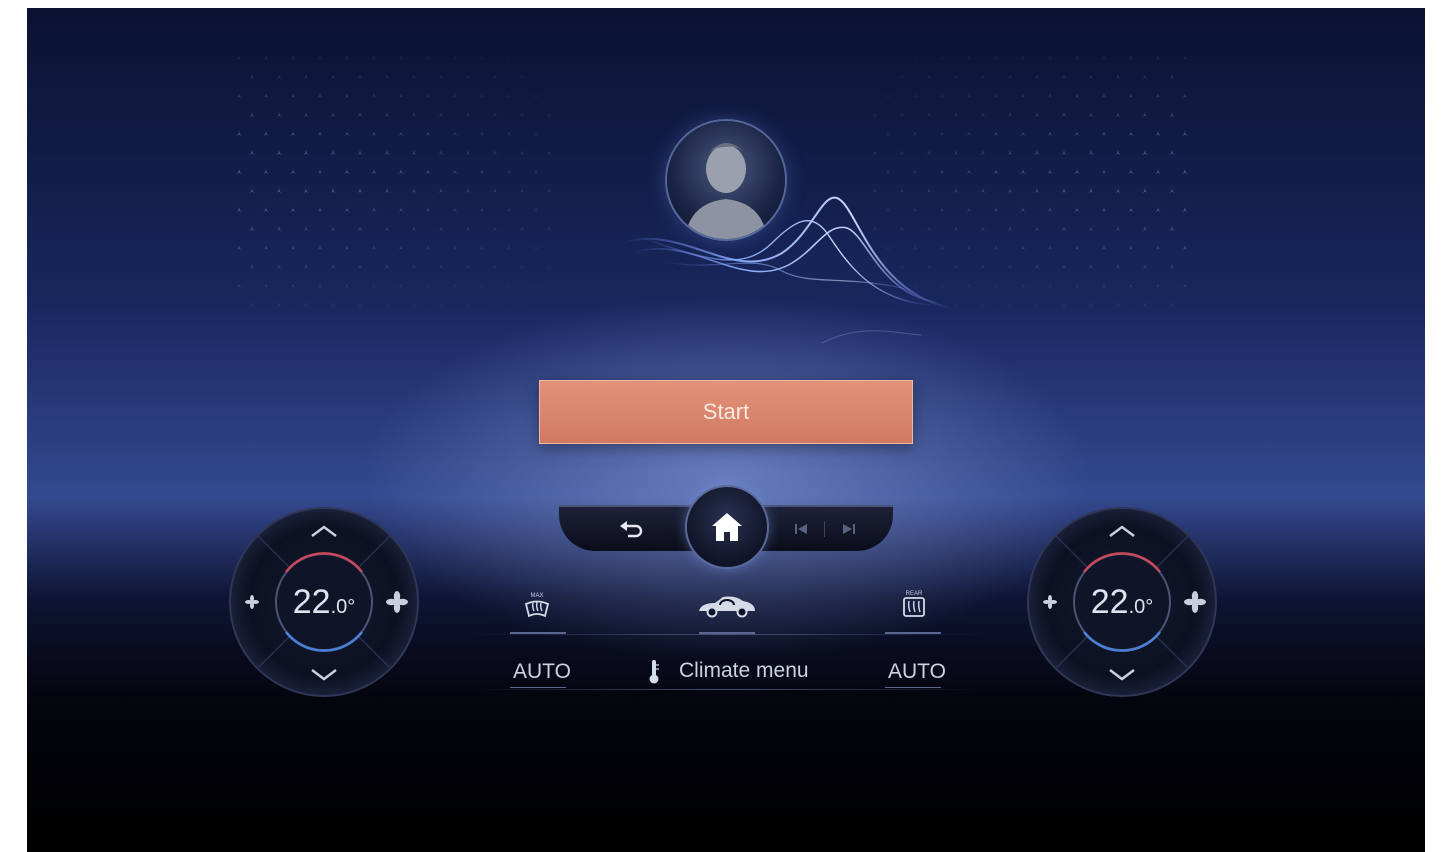 The width and height of the screenshot is (1441, 852). What do you see at coordinates (1122, 602) in the screenshot?
I see `right-temperature-dial: 22.0°` at bounding box center [1122, 602].